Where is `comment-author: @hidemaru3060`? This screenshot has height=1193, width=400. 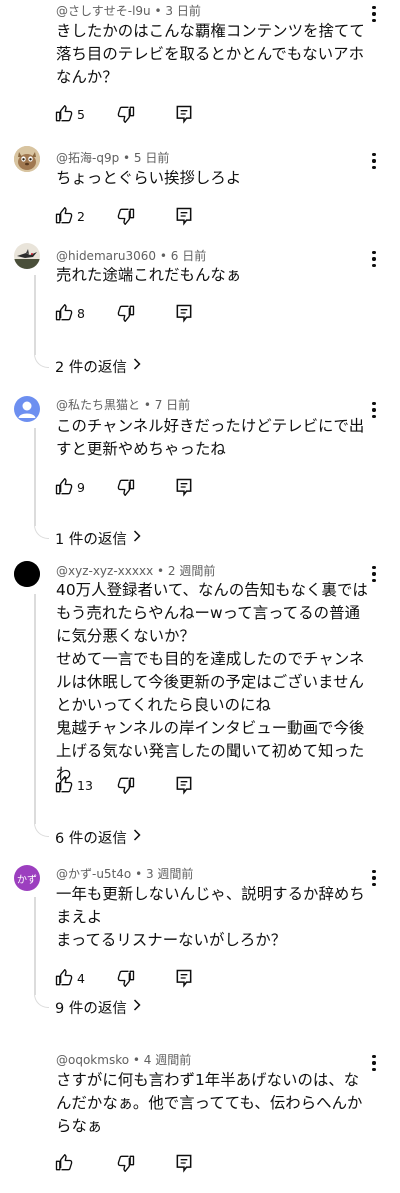
comment-author: @hidemaru3060 is located at coordinates (106, 256).